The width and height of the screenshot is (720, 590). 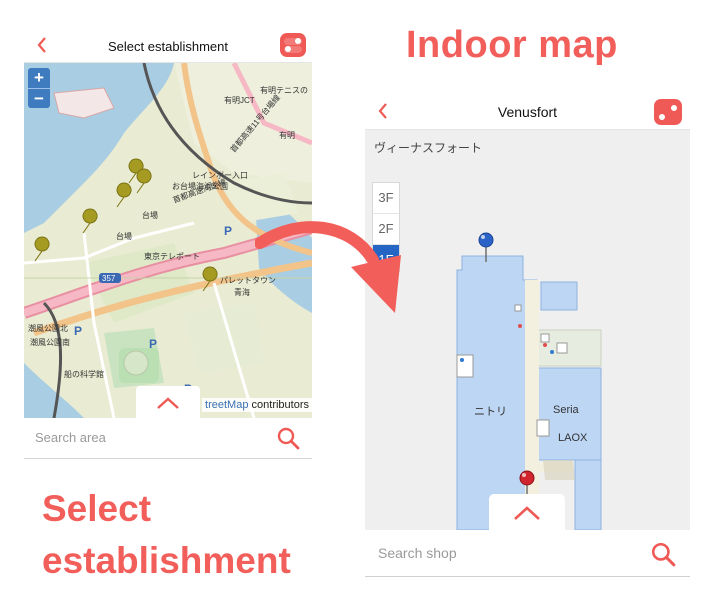 I want to click on map-attribution: treetMap contributors, so click(x=257, y=405).